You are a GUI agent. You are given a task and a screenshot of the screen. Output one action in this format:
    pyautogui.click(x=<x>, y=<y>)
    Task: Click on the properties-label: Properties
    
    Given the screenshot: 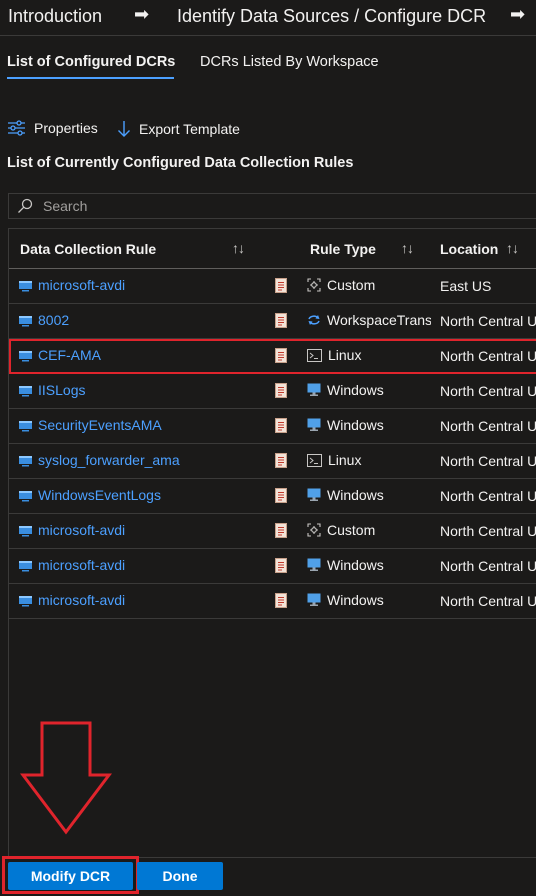 What is the action you would take?
    pyautogui.click(x=66, y=128)
    